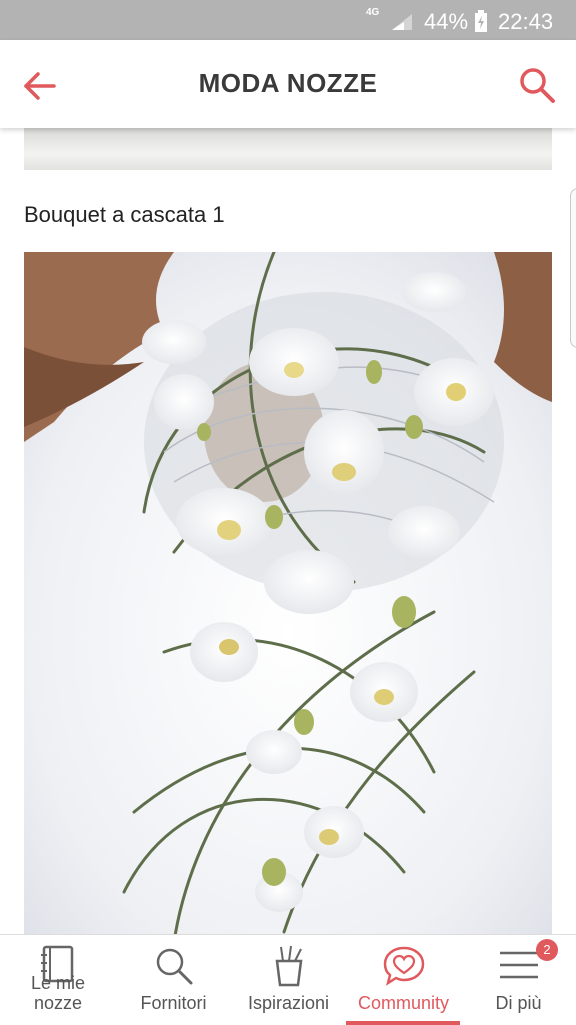  Describe the element at coordinates (403, 1023) in the screenshot. I see `active-tab-indicator` at that location.